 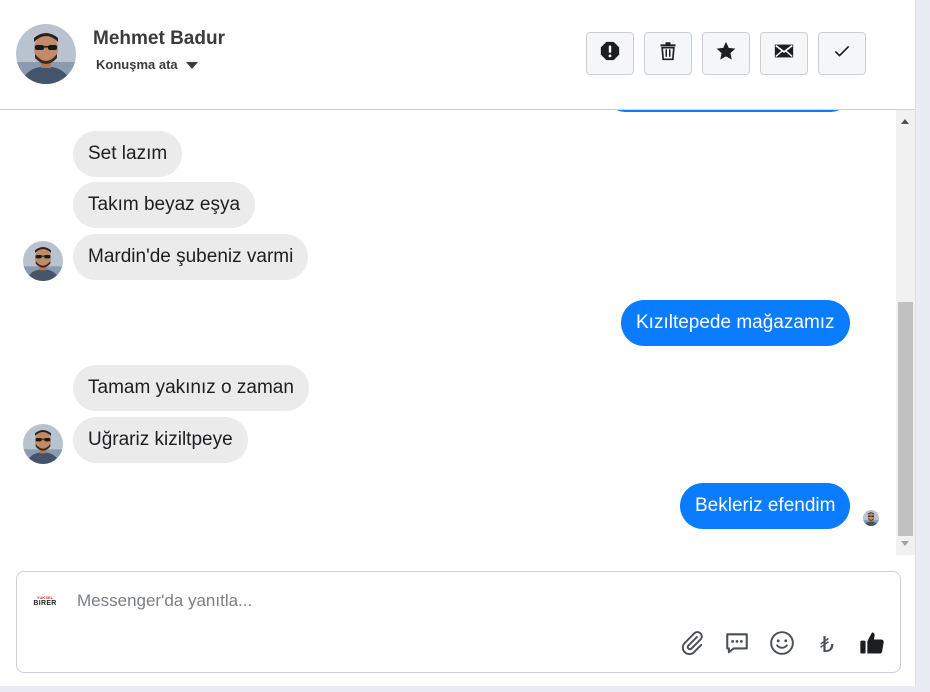 I want to click on alert-octagon-icon, so click(x=610, y=53).